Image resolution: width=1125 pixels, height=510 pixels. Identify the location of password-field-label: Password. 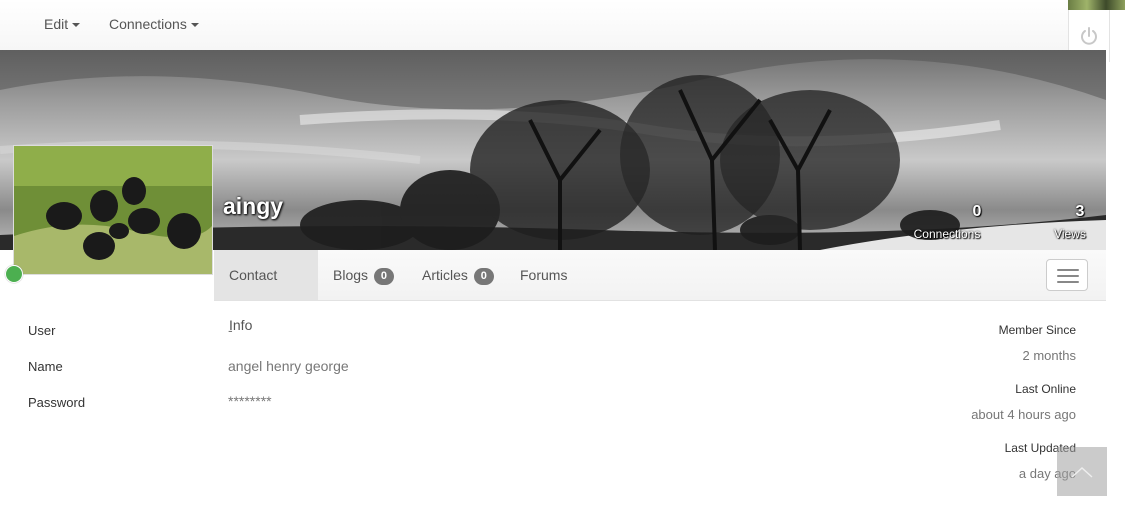
(57, 402).